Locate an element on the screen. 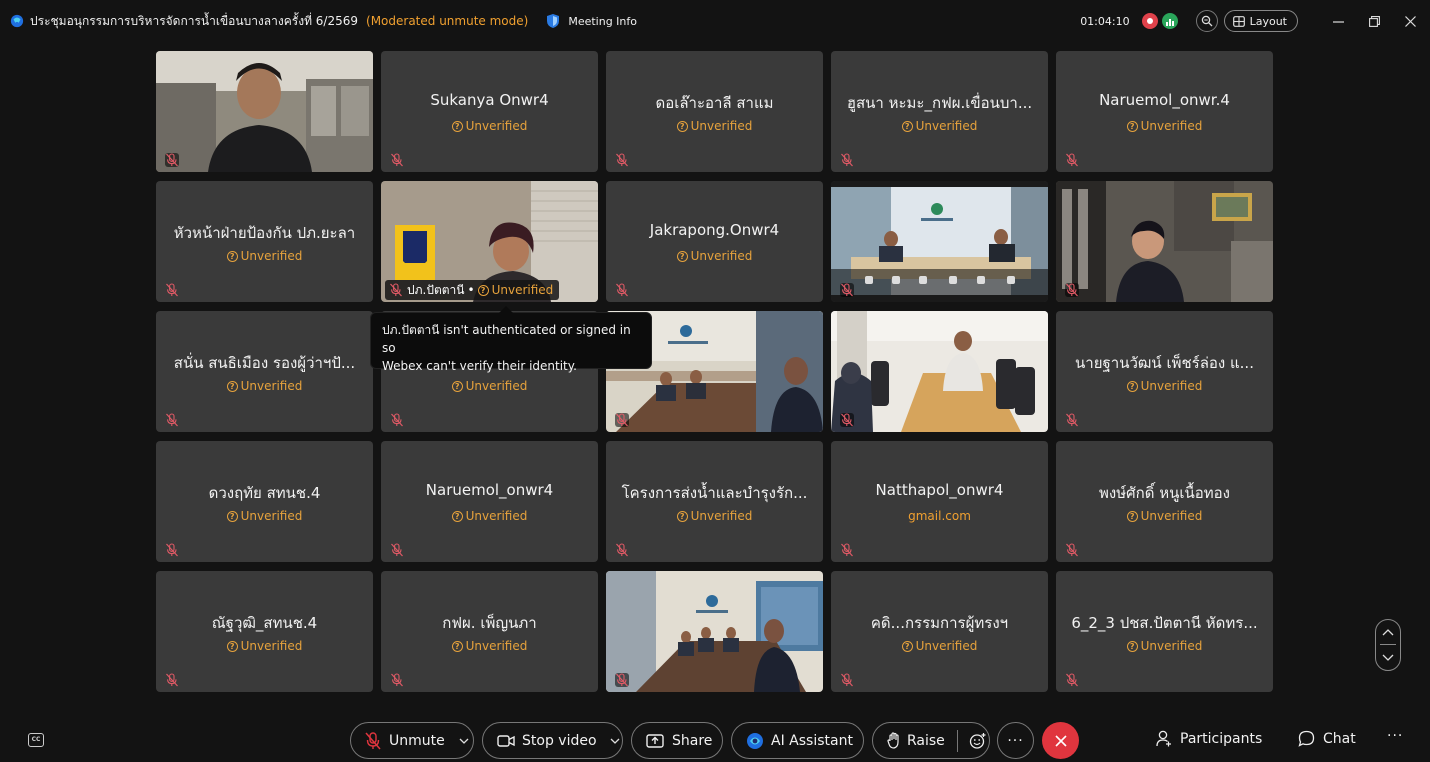 This screenshot has width=1430, height=762. participant-tile: Jakrapong.Onwr4? Unverified is located at coordinates (714, 241).